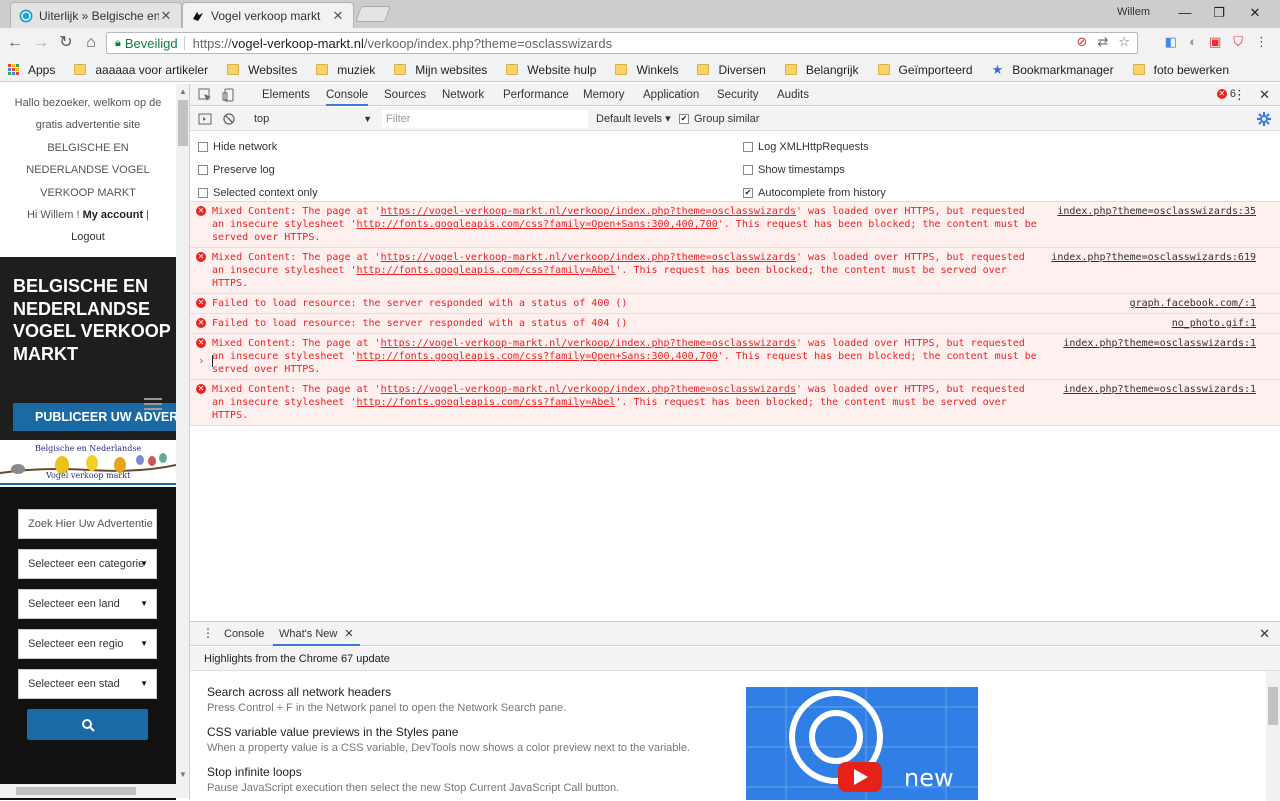 Image resolution: width=1280 pixels, height=801 pixels. What do you see at coordinates (347, 95) in the screenshot?
I see `tab-console: Console` at bounding box center [347, 95].